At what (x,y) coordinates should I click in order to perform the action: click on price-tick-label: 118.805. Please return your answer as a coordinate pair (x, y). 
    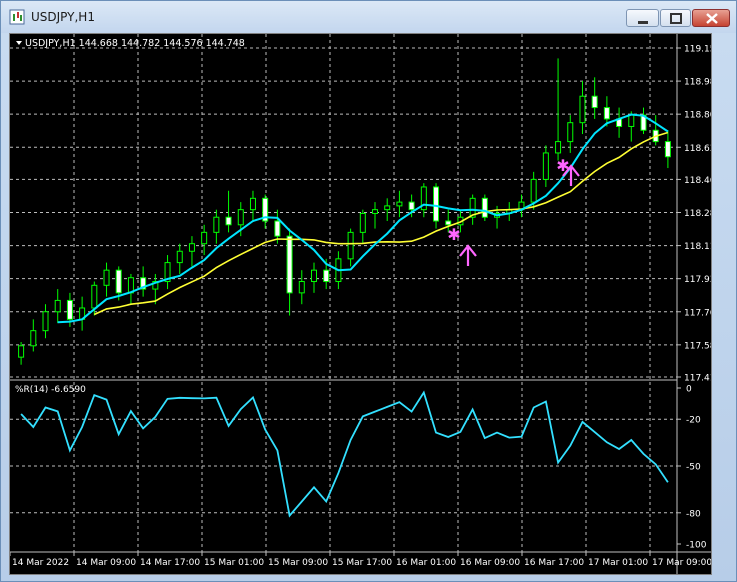
    Looking at the image, I should click on (697, 116).